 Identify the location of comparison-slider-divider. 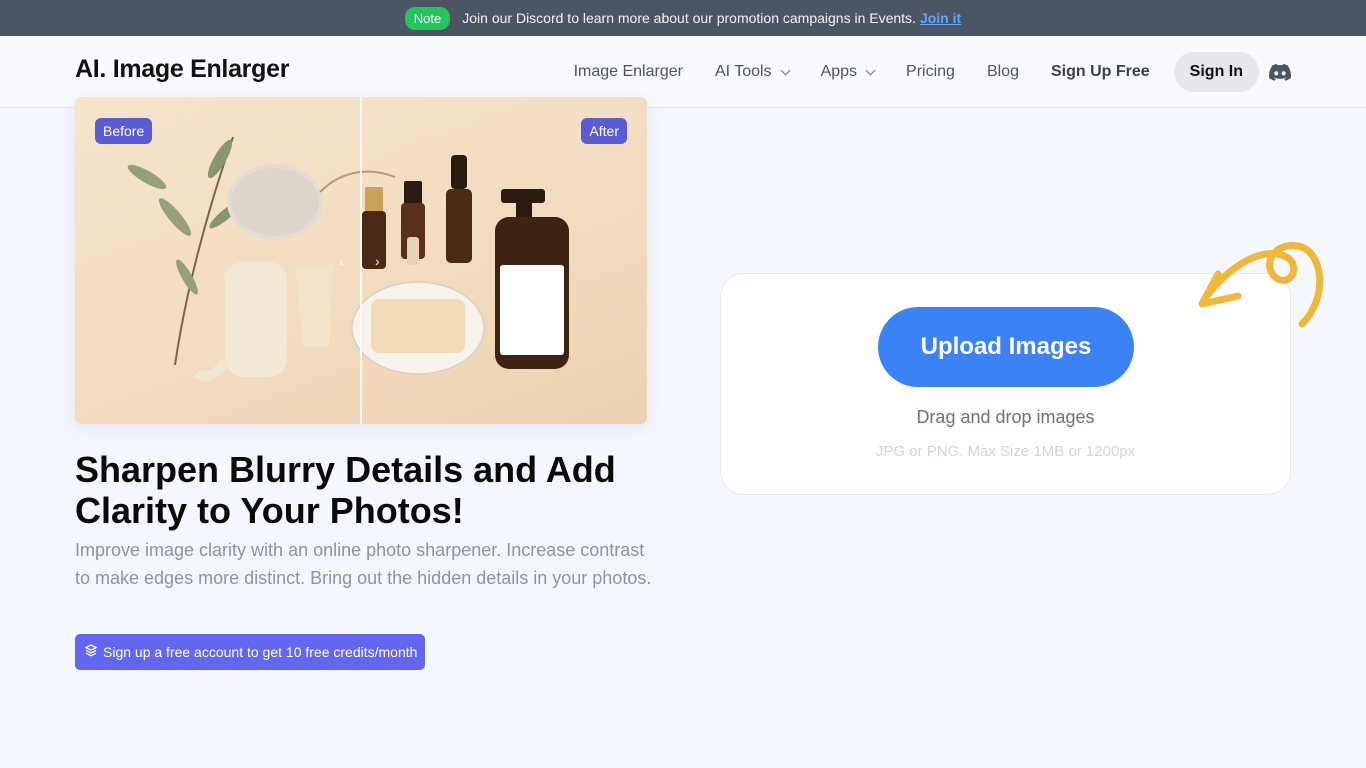
(361, 260).